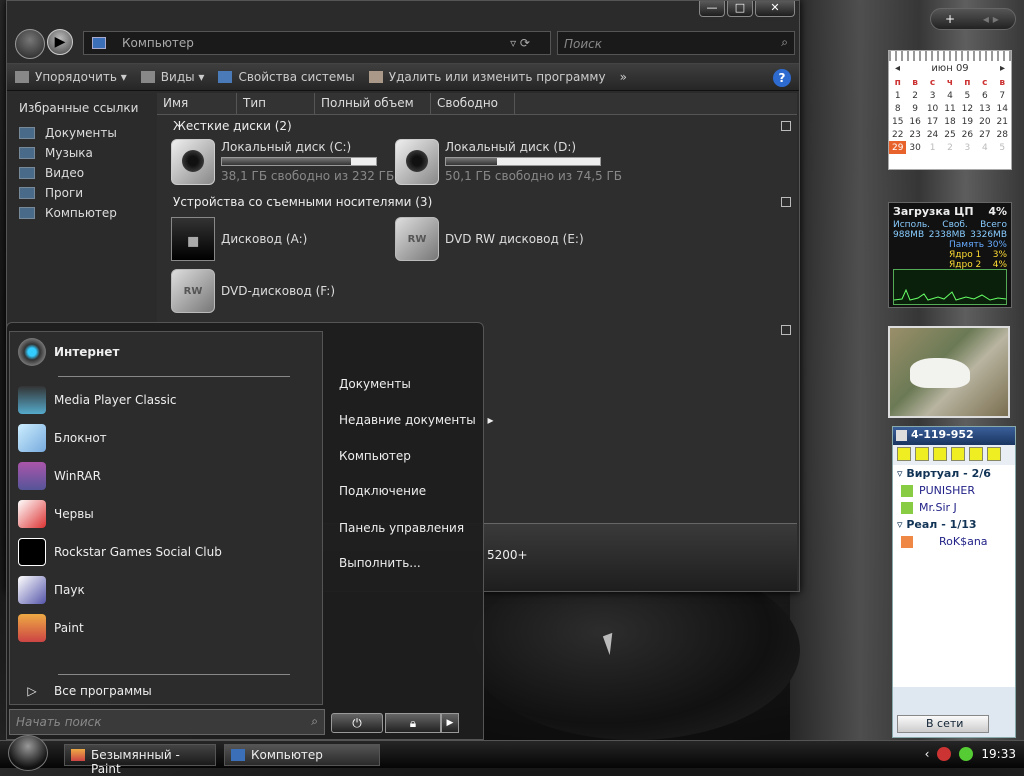  Describe the element at coordinates (1002, 121) in the screenshot. I see `calendar-day: 21` at that location.